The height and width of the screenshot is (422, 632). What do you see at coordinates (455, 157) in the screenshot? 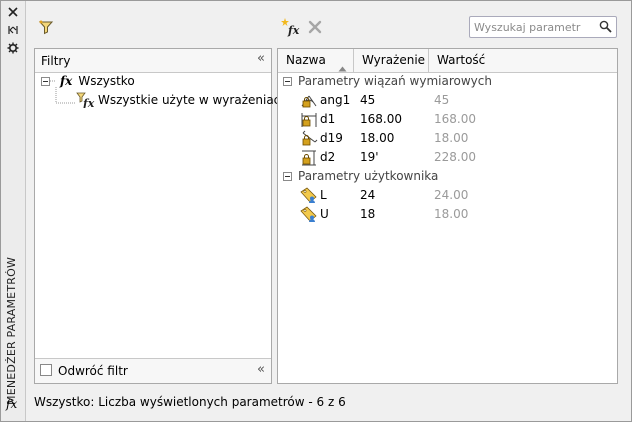
I see `parameter-value: 228.00` at bounding box center [455, 157].